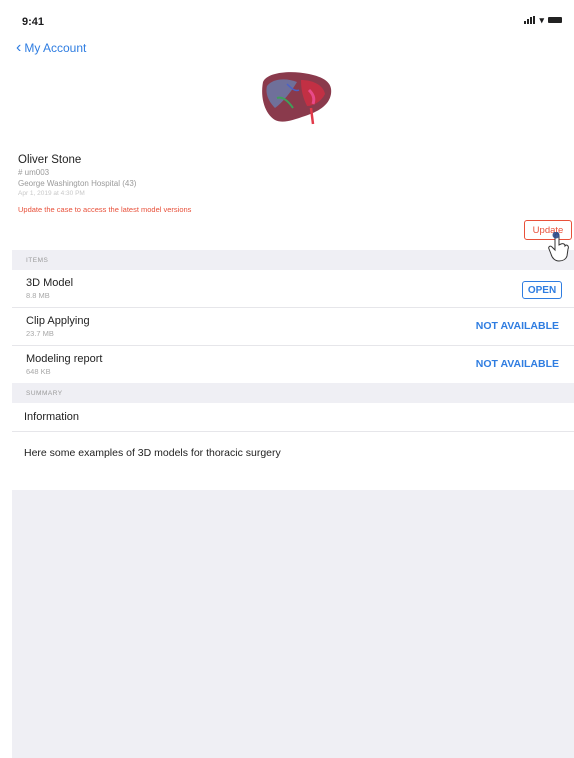 Image resolution: width=574 pixels, height=758 pixels. I want to click on back-button: ‹ My Account, so click(51, 47).